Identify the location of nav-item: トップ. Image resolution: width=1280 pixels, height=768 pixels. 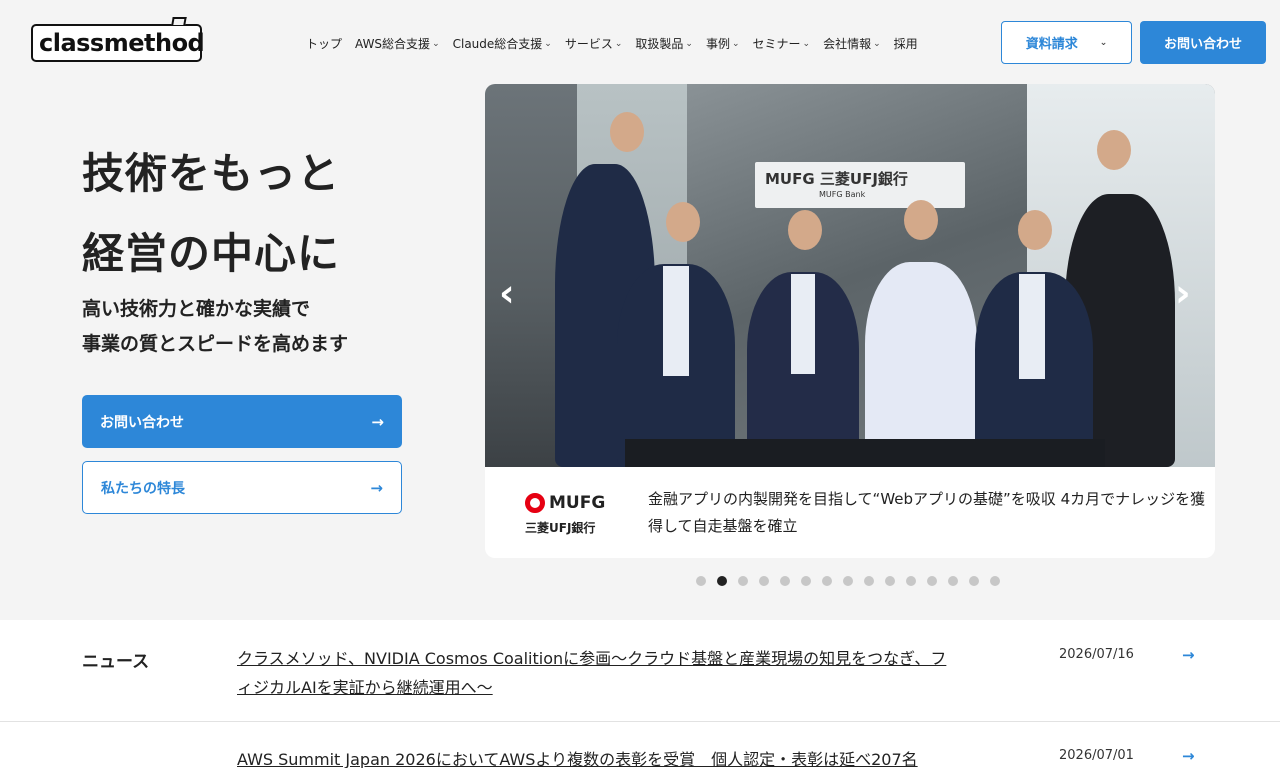
(324, 43).